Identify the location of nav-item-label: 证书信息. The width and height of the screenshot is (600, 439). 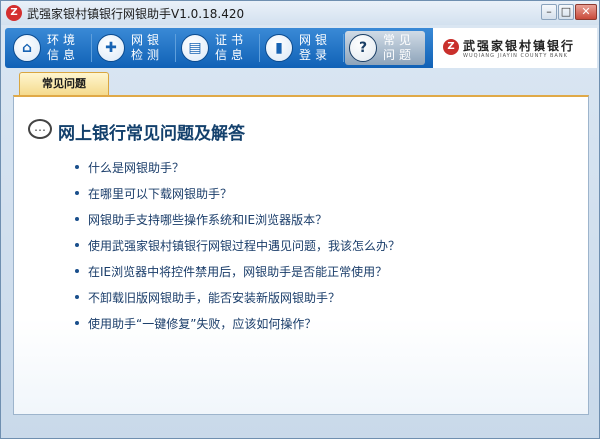
(231, 47).